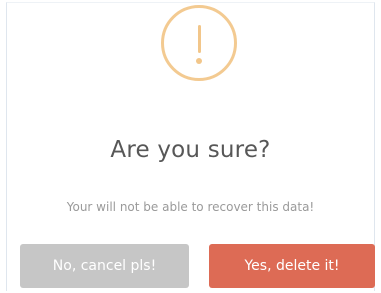 This screenshot has height=293, width=381. I want to click on warning-icon, so click(199, 43).